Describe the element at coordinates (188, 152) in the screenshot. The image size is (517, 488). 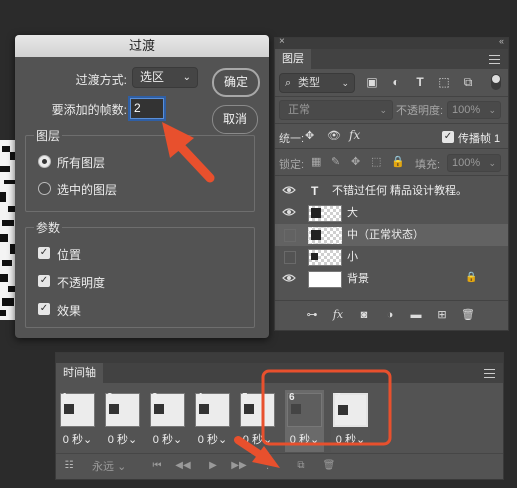
I see `arrow-to-frames-input` at that location.